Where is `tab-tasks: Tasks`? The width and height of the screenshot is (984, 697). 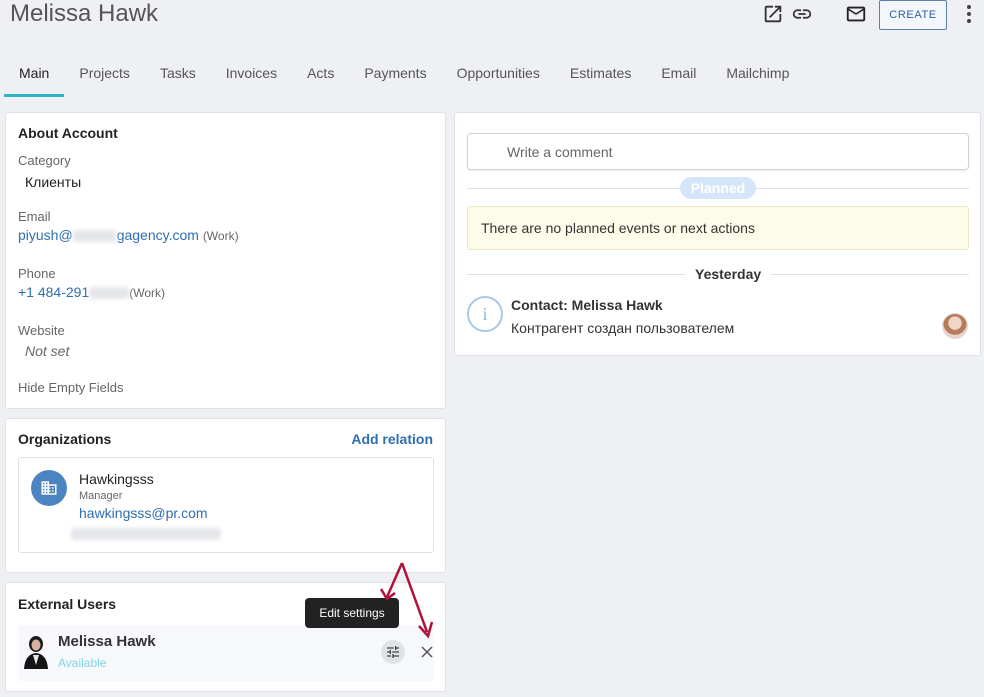
tab-tasks: Tasks is located at coordinates (178, 75).